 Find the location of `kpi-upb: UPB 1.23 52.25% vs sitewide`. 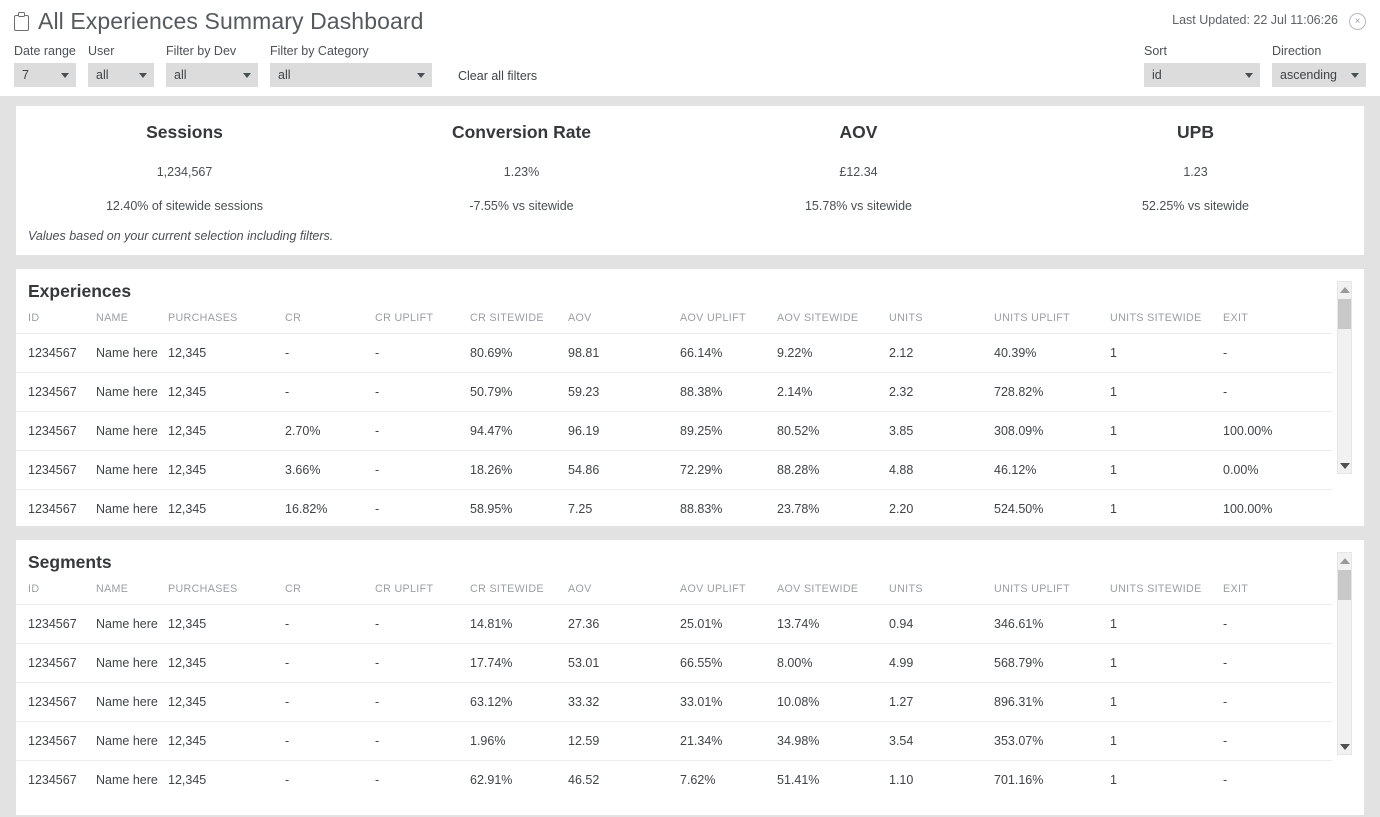

kpi-upb: UPB 1.23 52.25% vs sitewide is located at coordinates (1195, 167).